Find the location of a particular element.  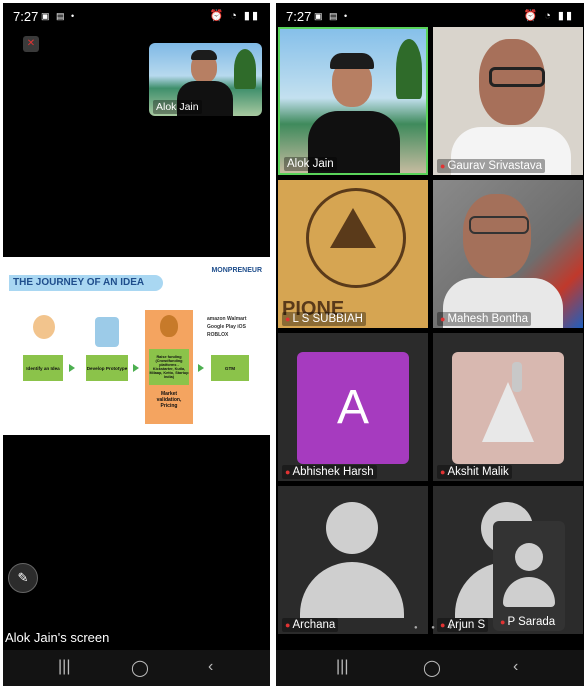

money-bag-icon is located at coordinates (169, 326).